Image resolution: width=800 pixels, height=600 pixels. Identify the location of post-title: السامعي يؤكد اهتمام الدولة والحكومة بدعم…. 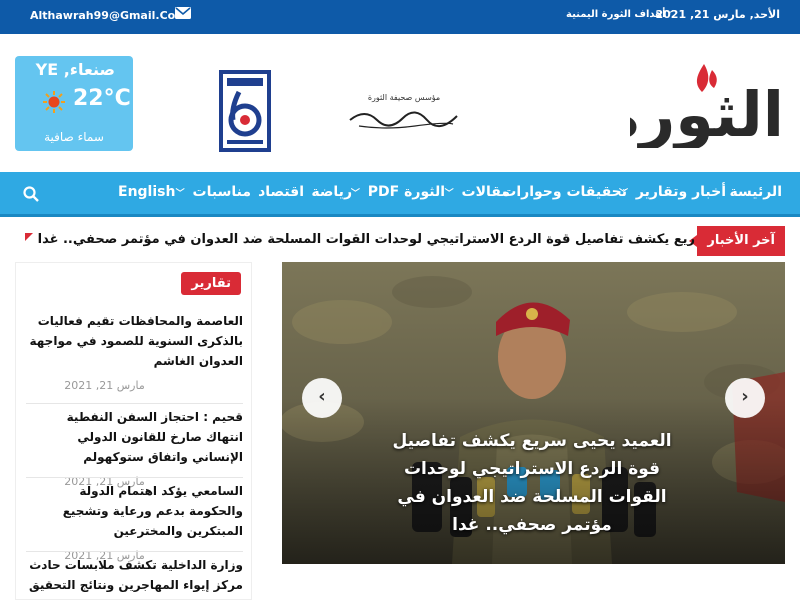
(134, 511).